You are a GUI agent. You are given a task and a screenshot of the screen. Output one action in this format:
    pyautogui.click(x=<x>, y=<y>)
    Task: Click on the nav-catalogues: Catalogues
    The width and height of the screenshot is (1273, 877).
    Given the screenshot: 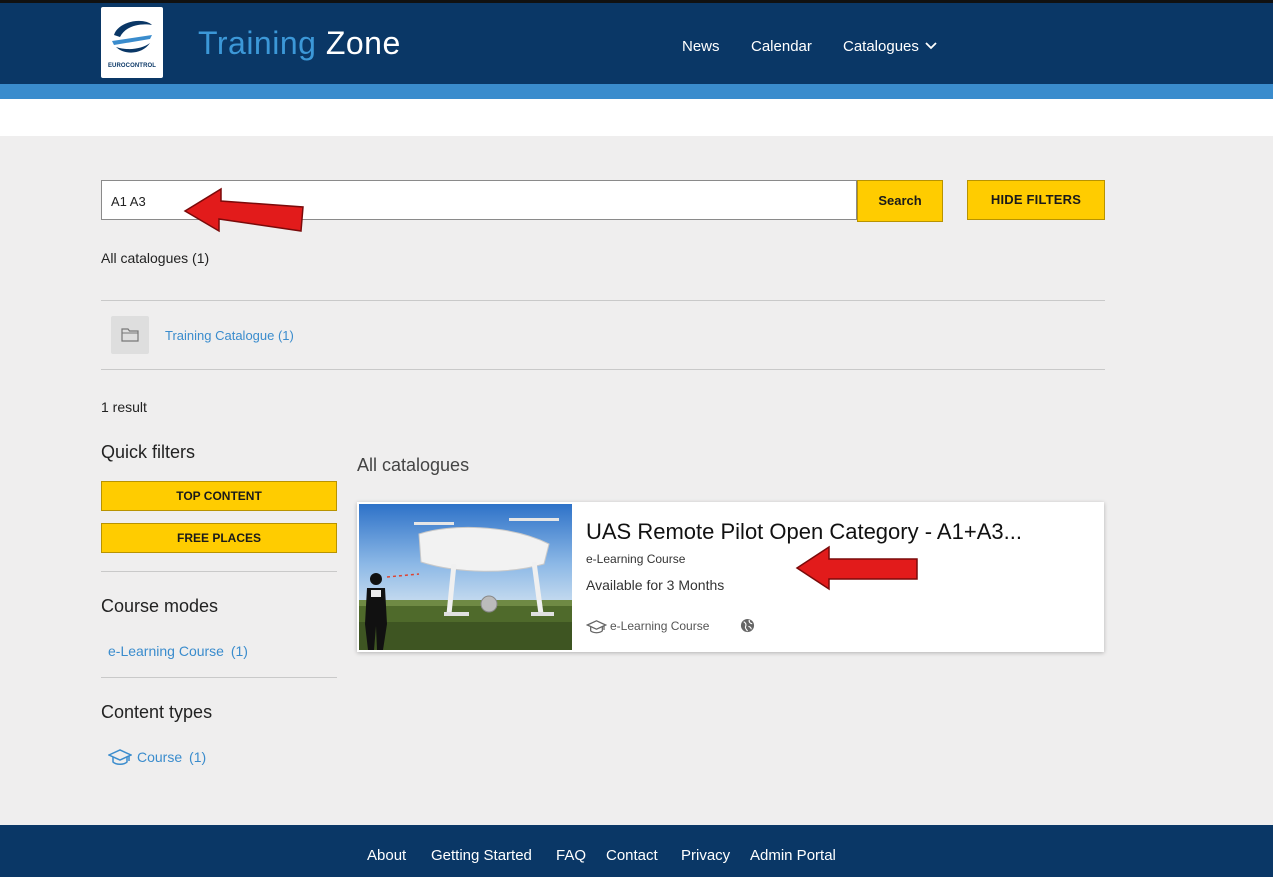 What is the action you would take?
    pyautogui.click(x=890, y=46)
    